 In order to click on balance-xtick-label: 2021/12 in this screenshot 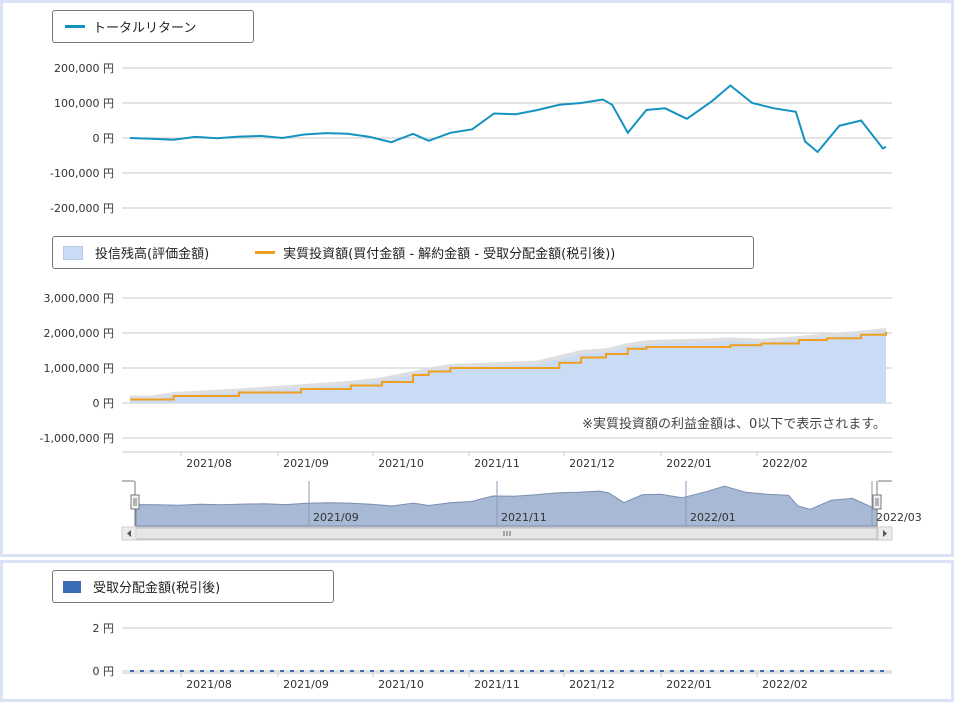, I will do `click(592, 463)`.